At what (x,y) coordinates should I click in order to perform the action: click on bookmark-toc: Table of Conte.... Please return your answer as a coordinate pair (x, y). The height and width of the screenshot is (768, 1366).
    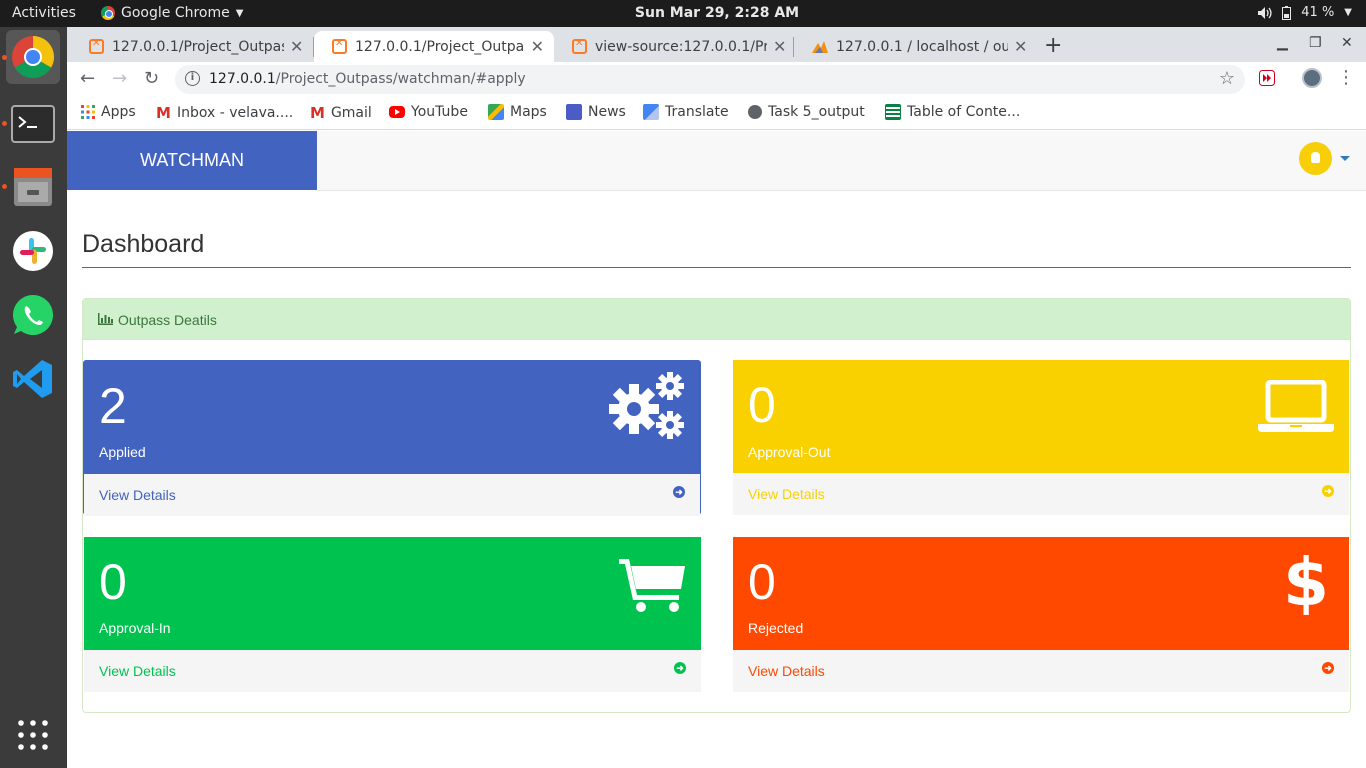
    Looking at the image, I should click on (952, 112).